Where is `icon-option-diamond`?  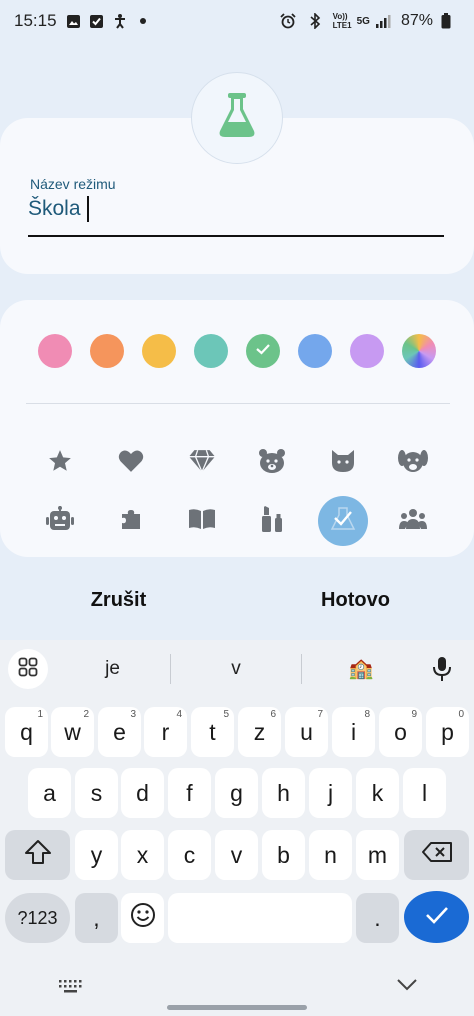 icon-option-diamond is located at coordinates (202, 463).